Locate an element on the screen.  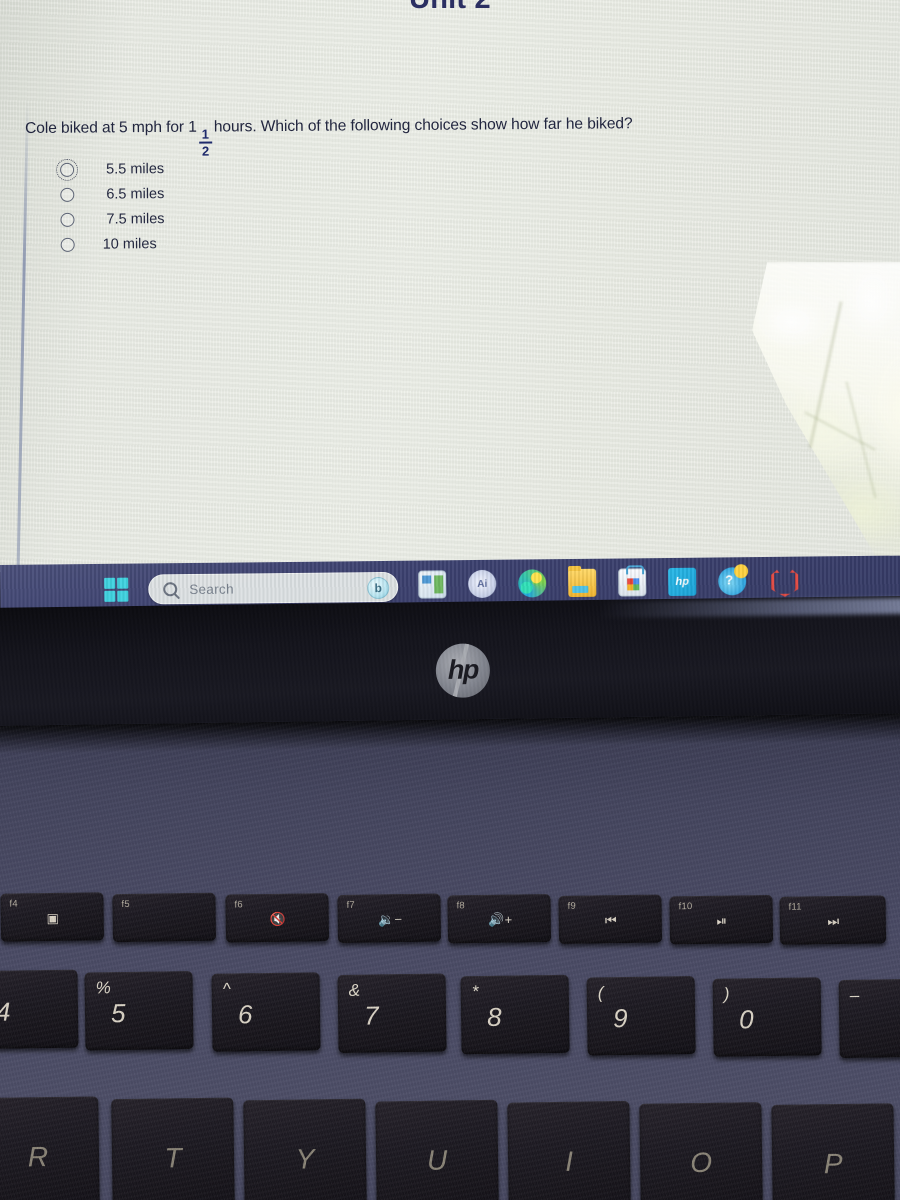
window-glare-reflection is located at coordinates (826, 417).